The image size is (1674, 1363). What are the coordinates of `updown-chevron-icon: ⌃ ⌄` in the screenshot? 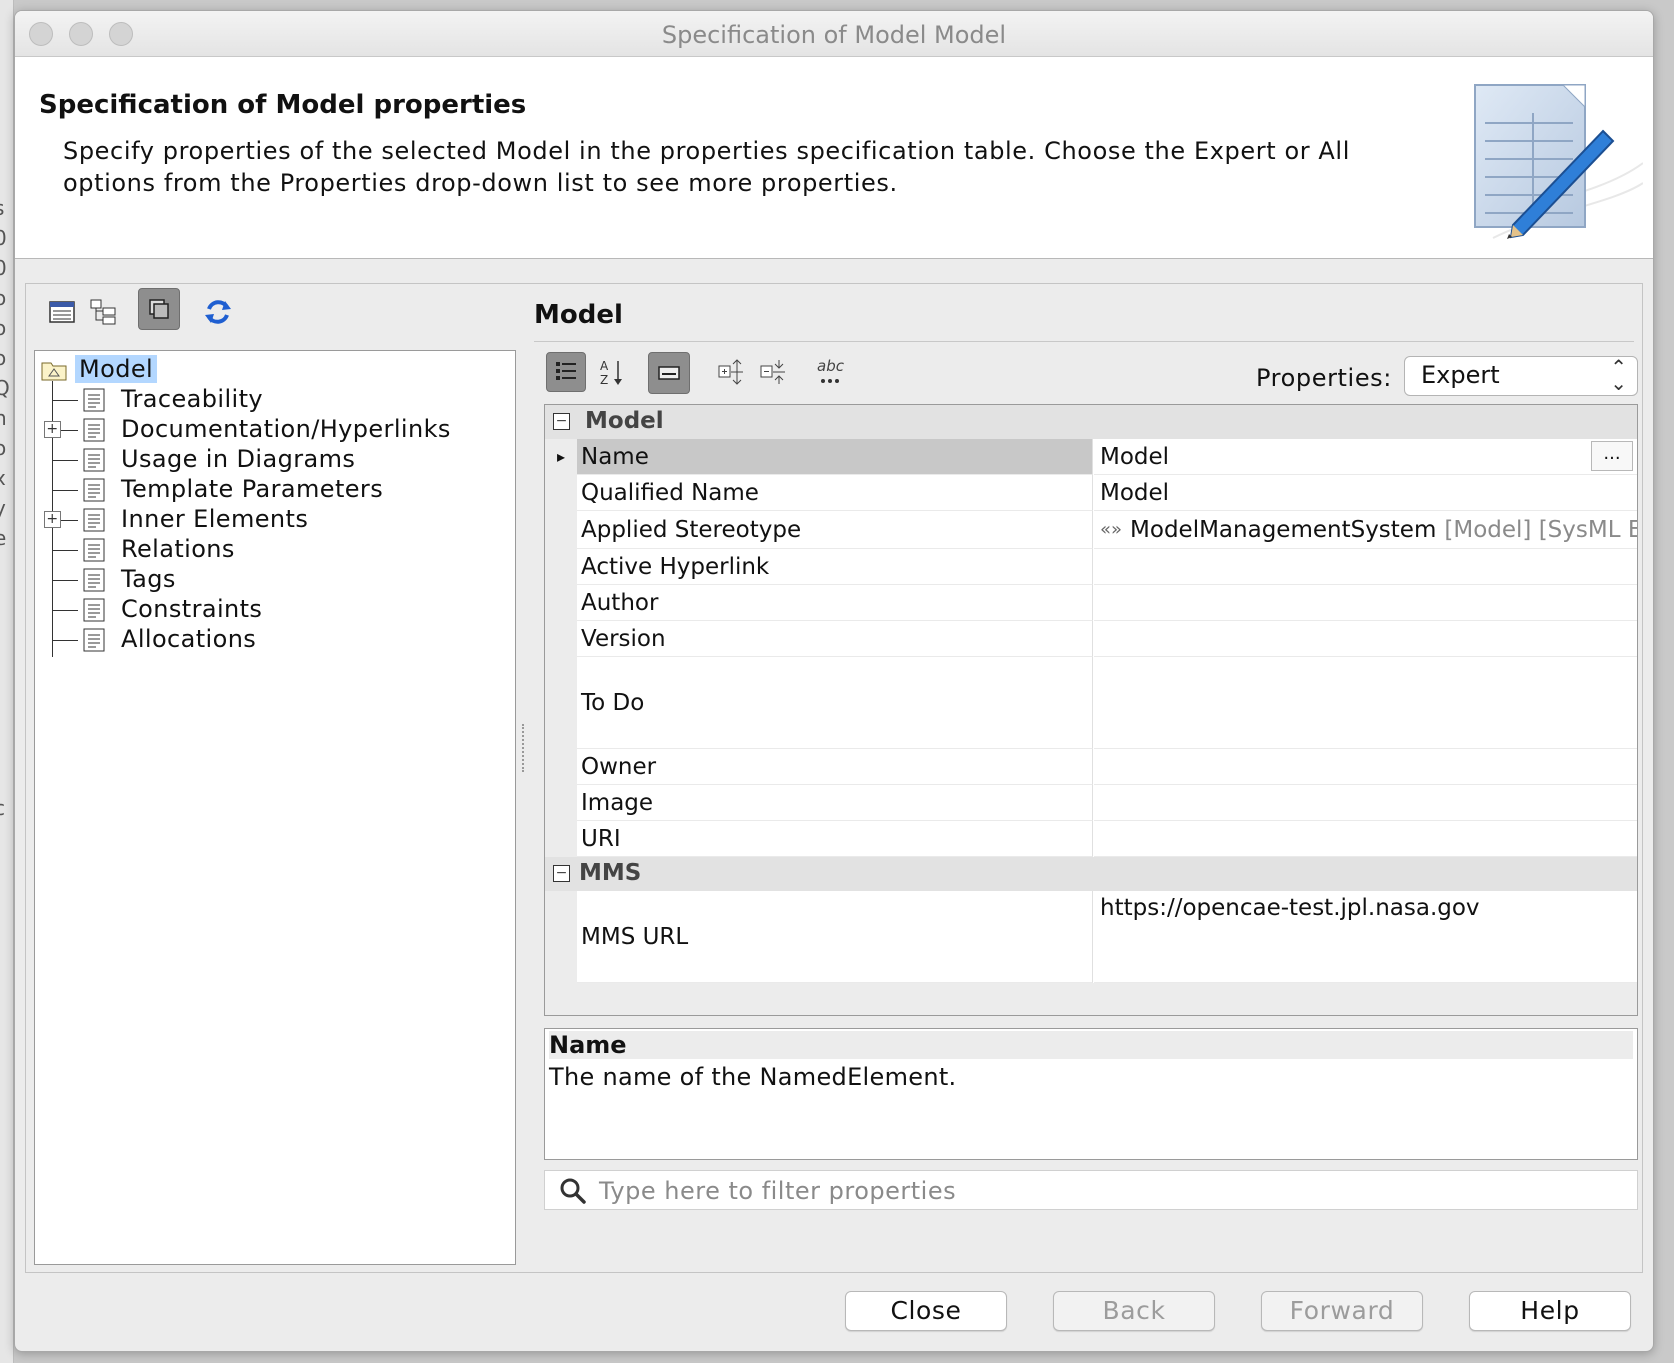 It's located at (1618, 375).